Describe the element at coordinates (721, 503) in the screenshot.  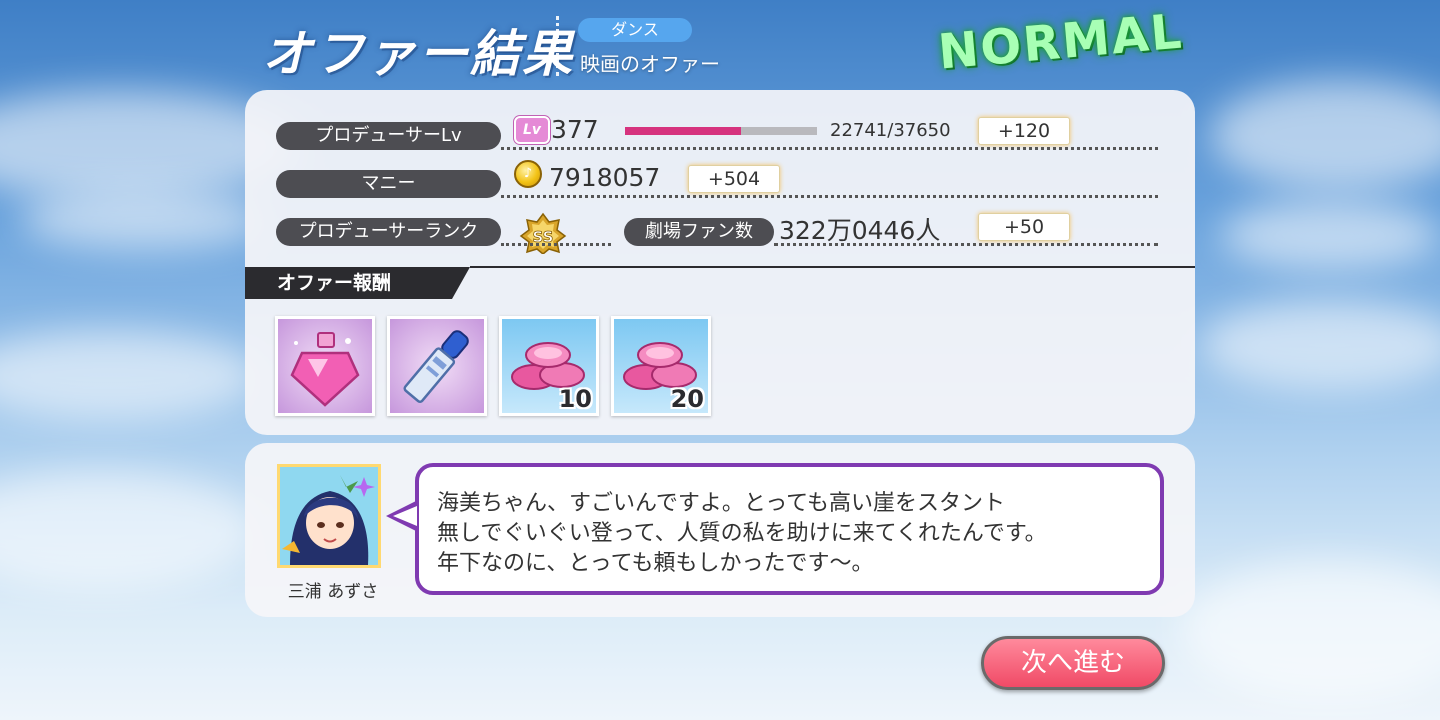
I see `dialog-line: 海美ちゃん、すごいんですよ。とっても高い崖をスタント` at that location.